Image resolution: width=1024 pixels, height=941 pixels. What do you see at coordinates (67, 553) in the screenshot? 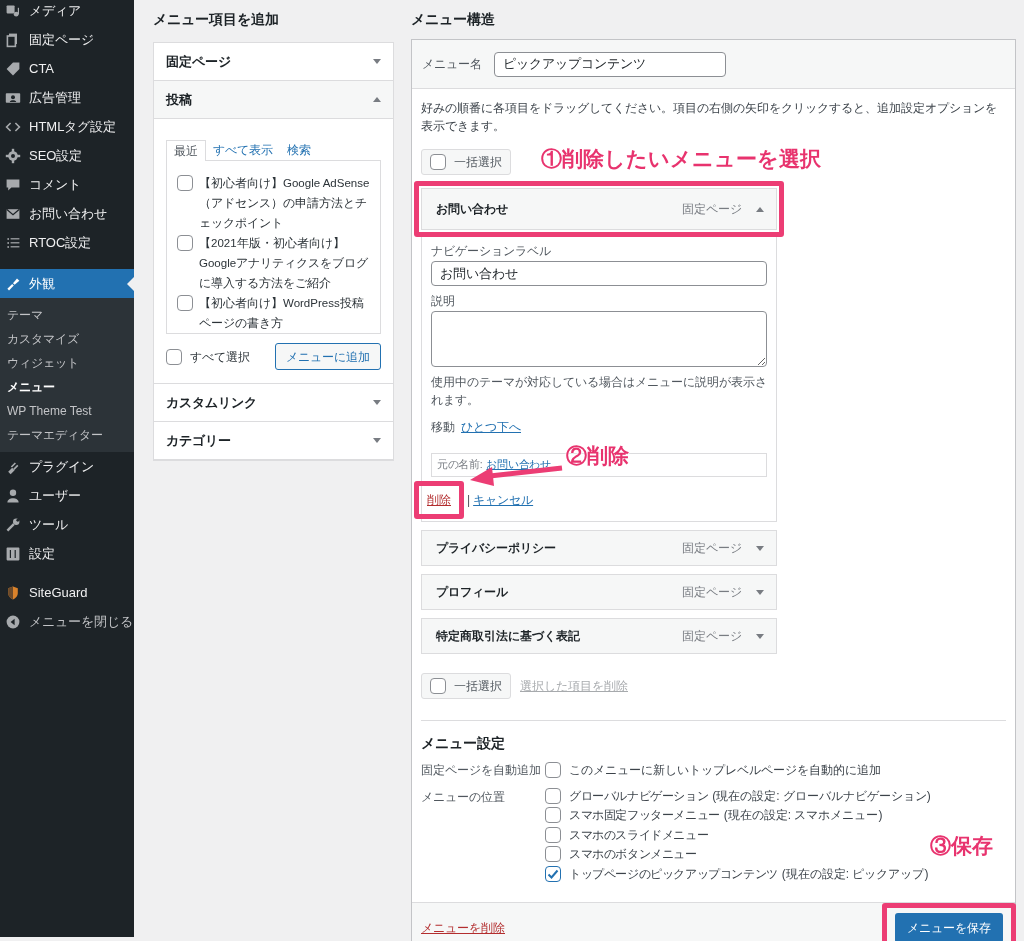
I see `sidebar-item: 設定` at bounding box center [67, 553].